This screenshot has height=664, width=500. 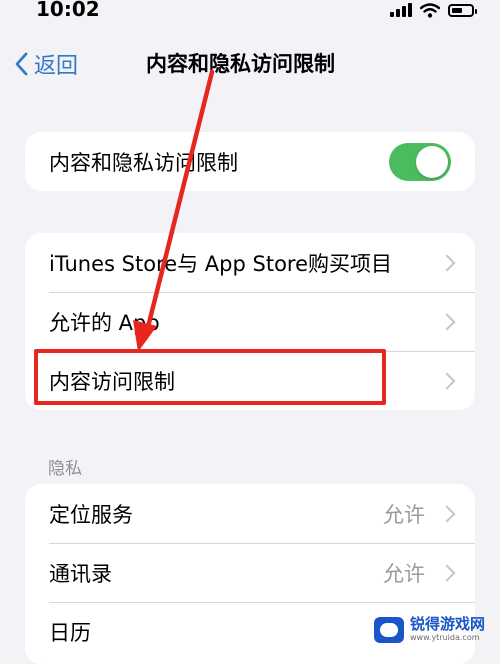 I want to click on watermark-url: www.ytruida.com, so click(x=445, y=637).